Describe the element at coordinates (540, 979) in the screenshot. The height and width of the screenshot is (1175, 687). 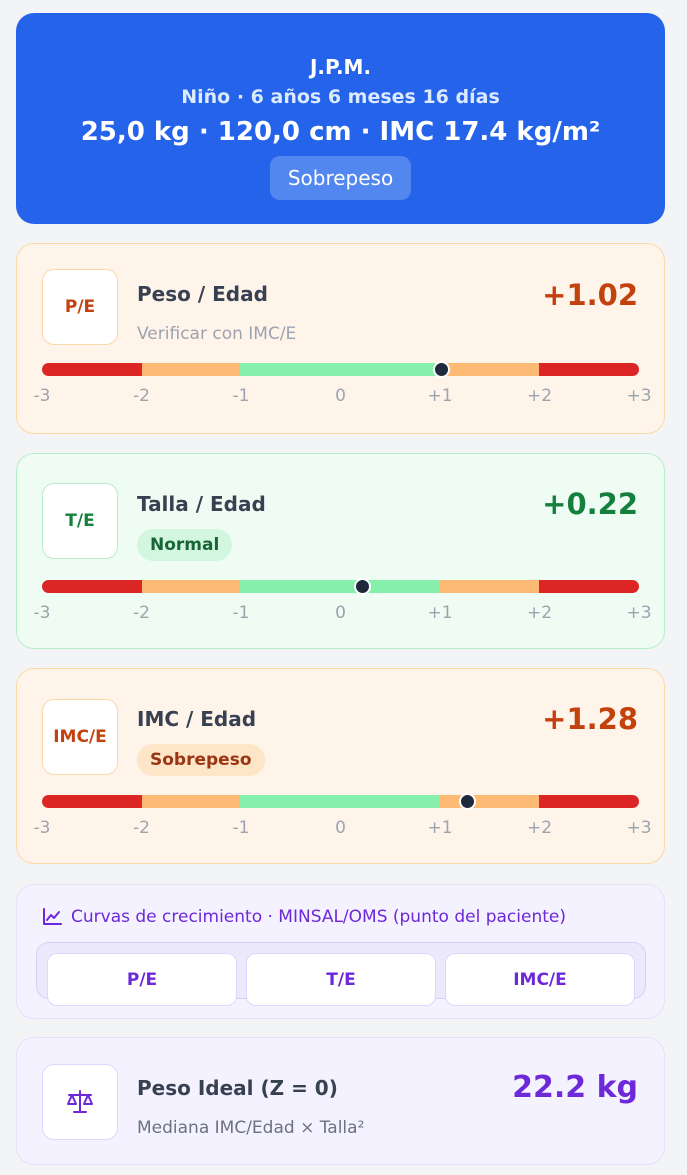
I see `tab-bmi-age-curve: IMC/E` at that location.